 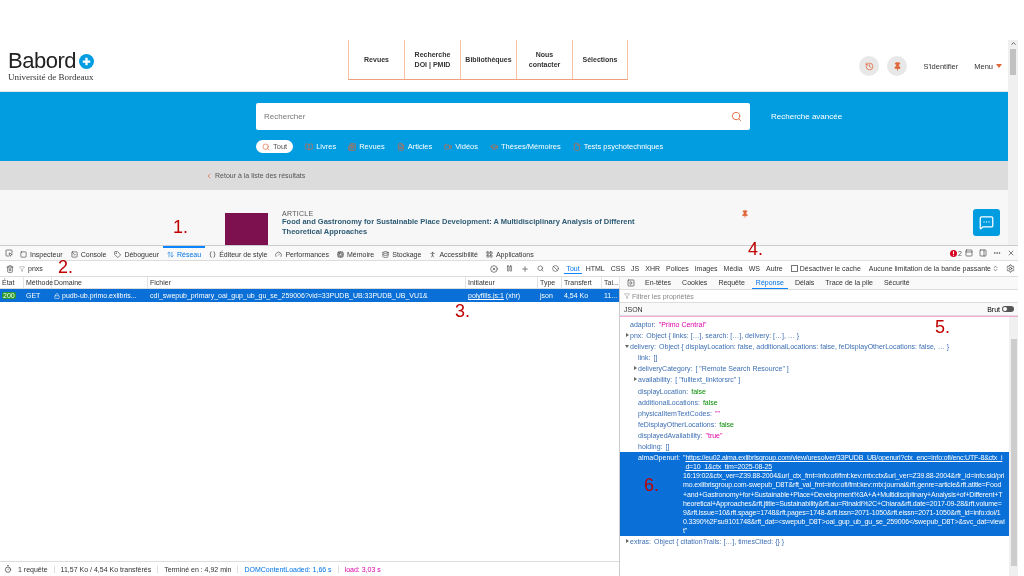 What do you see at coordinates (9, 253) in the screenshot?
I see `element-picker-icon` at bounding box center [9, 253].